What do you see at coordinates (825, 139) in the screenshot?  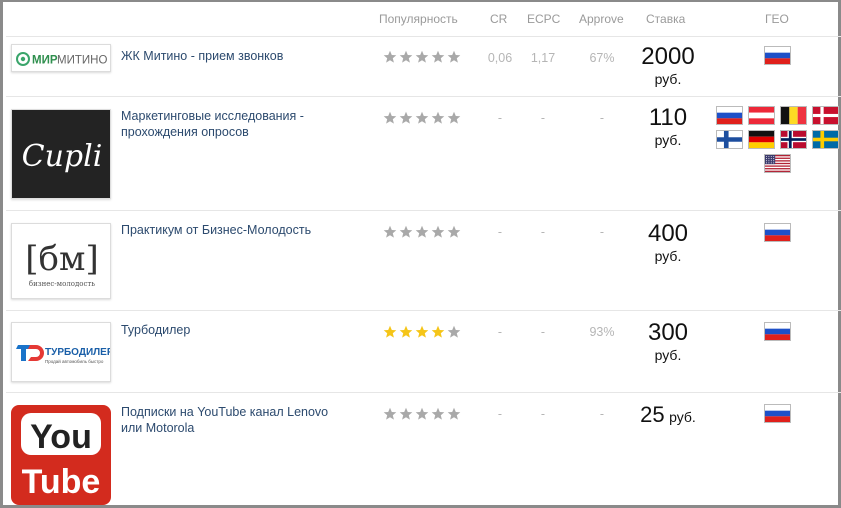 I see `se-flag-icon` at bounding box center [825, 139].